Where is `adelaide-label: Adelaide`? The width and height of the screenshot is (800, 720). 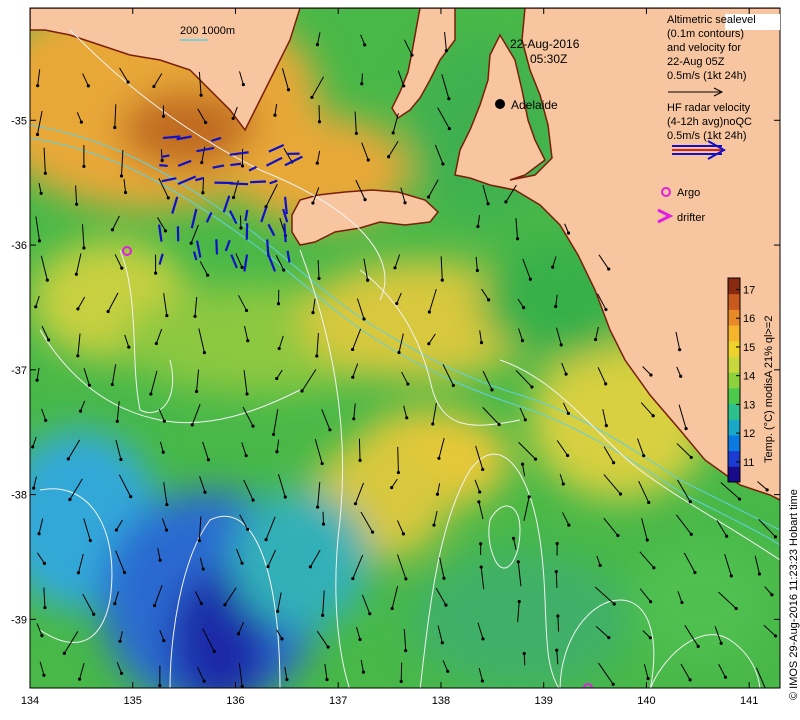 adelaide-label: Adelaide is located at coordinates (534, 105).